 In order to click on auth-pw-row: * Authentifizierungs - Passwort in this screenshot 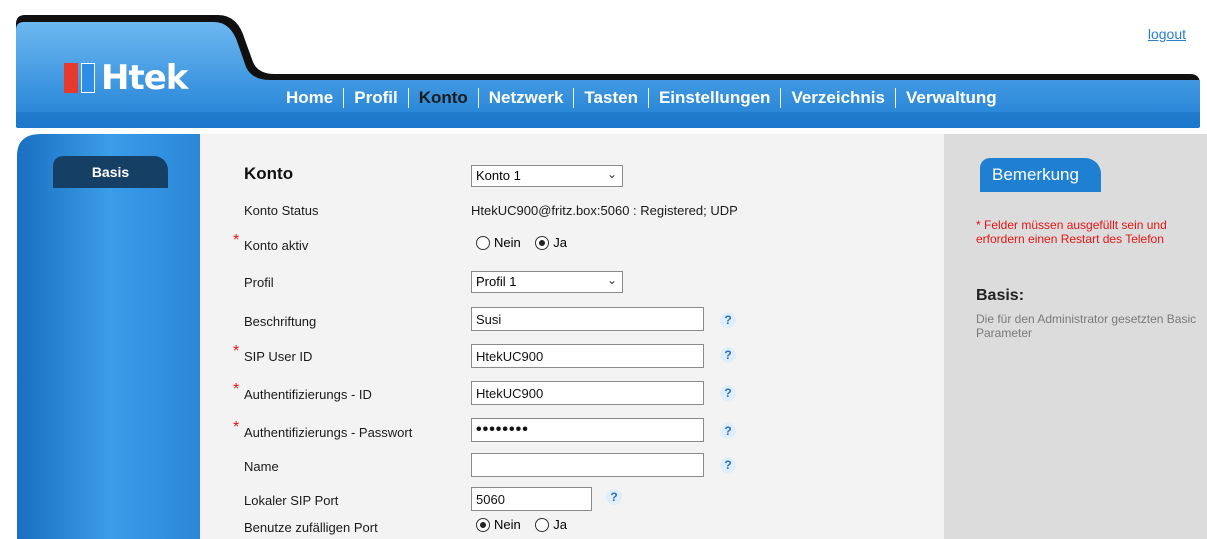, I will do `click(323, 429)`.